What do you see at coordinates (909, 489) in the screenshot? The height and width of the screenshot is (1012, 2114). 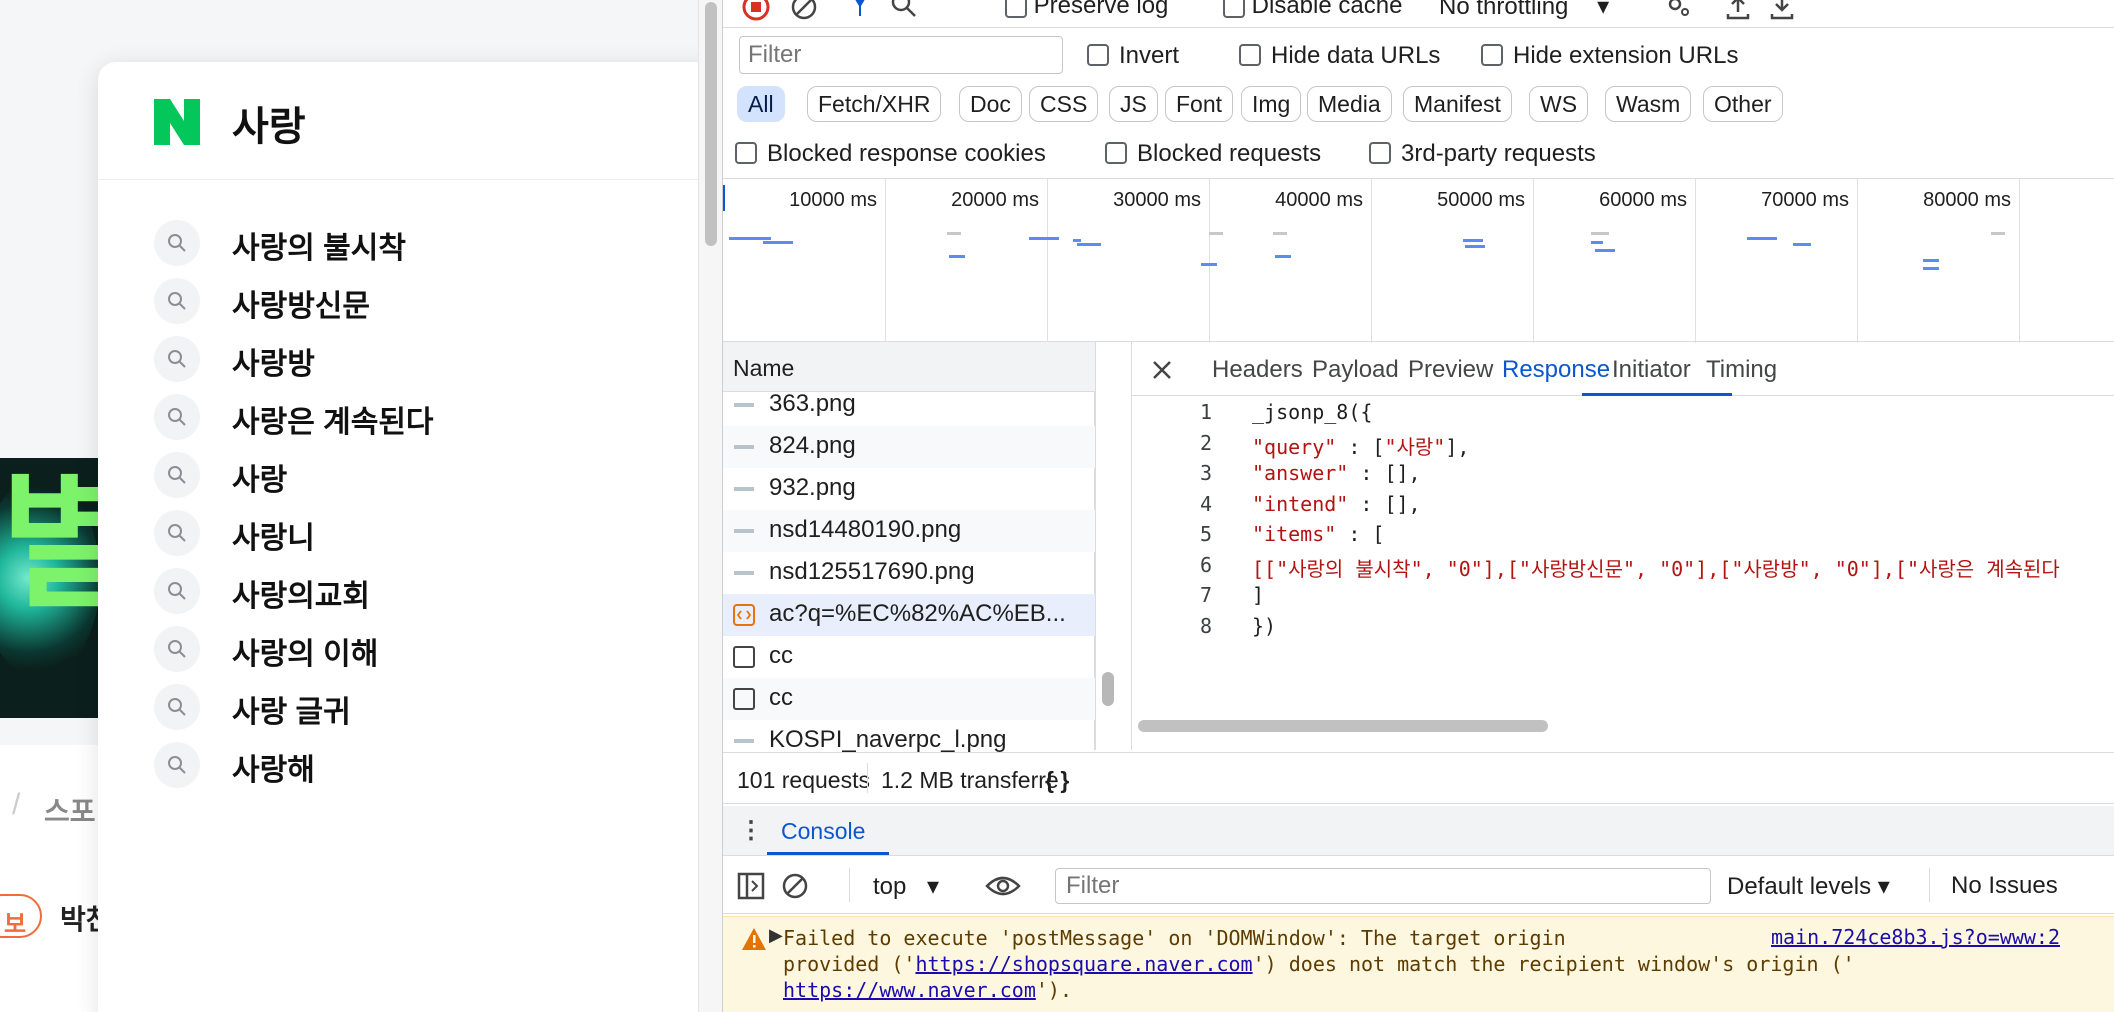 I see `request-row: 932.png` at bounding box center [909, 489].